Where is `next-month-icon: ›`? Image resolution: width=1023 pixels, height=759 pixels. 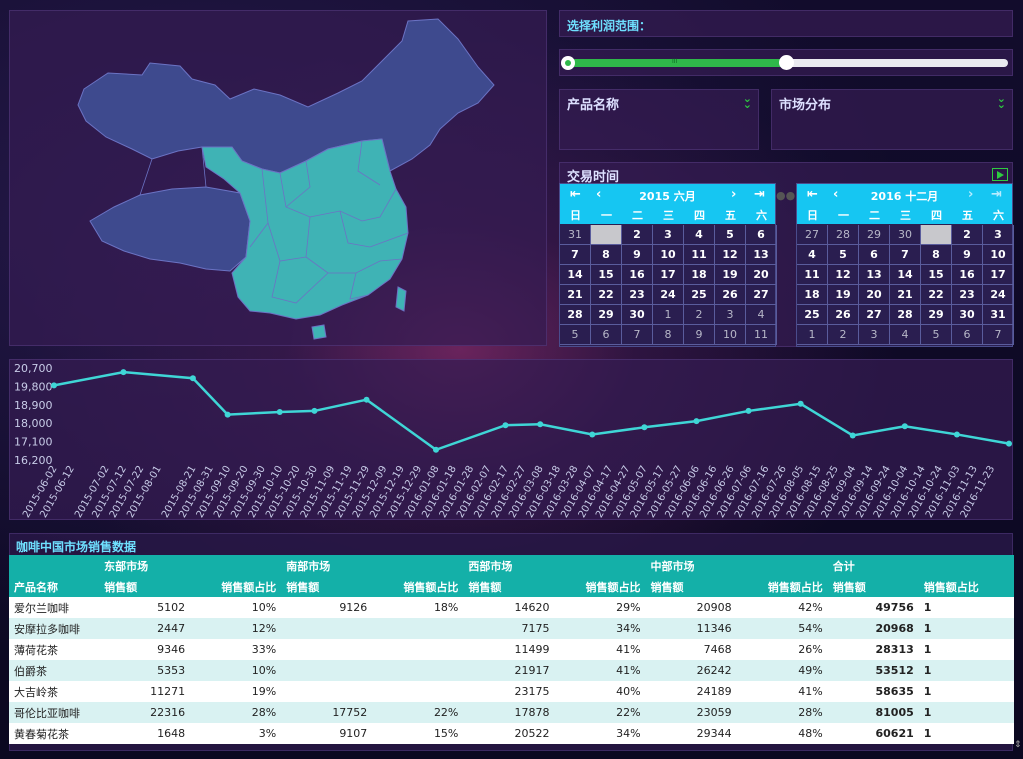
next-month-icon: › is located at coordinates (970, 194).